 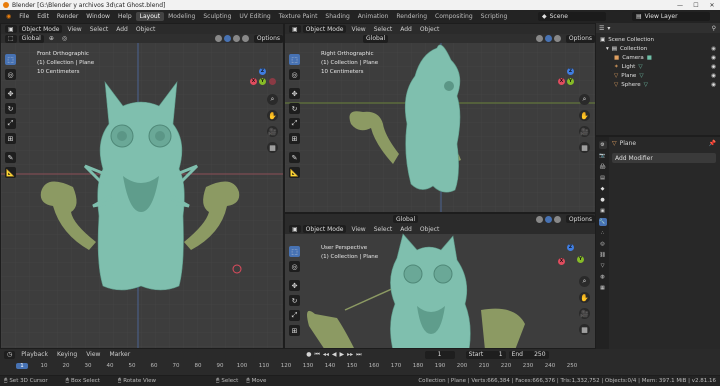 I want to click on pin-icon: 📌, so click(x=712, y=143).